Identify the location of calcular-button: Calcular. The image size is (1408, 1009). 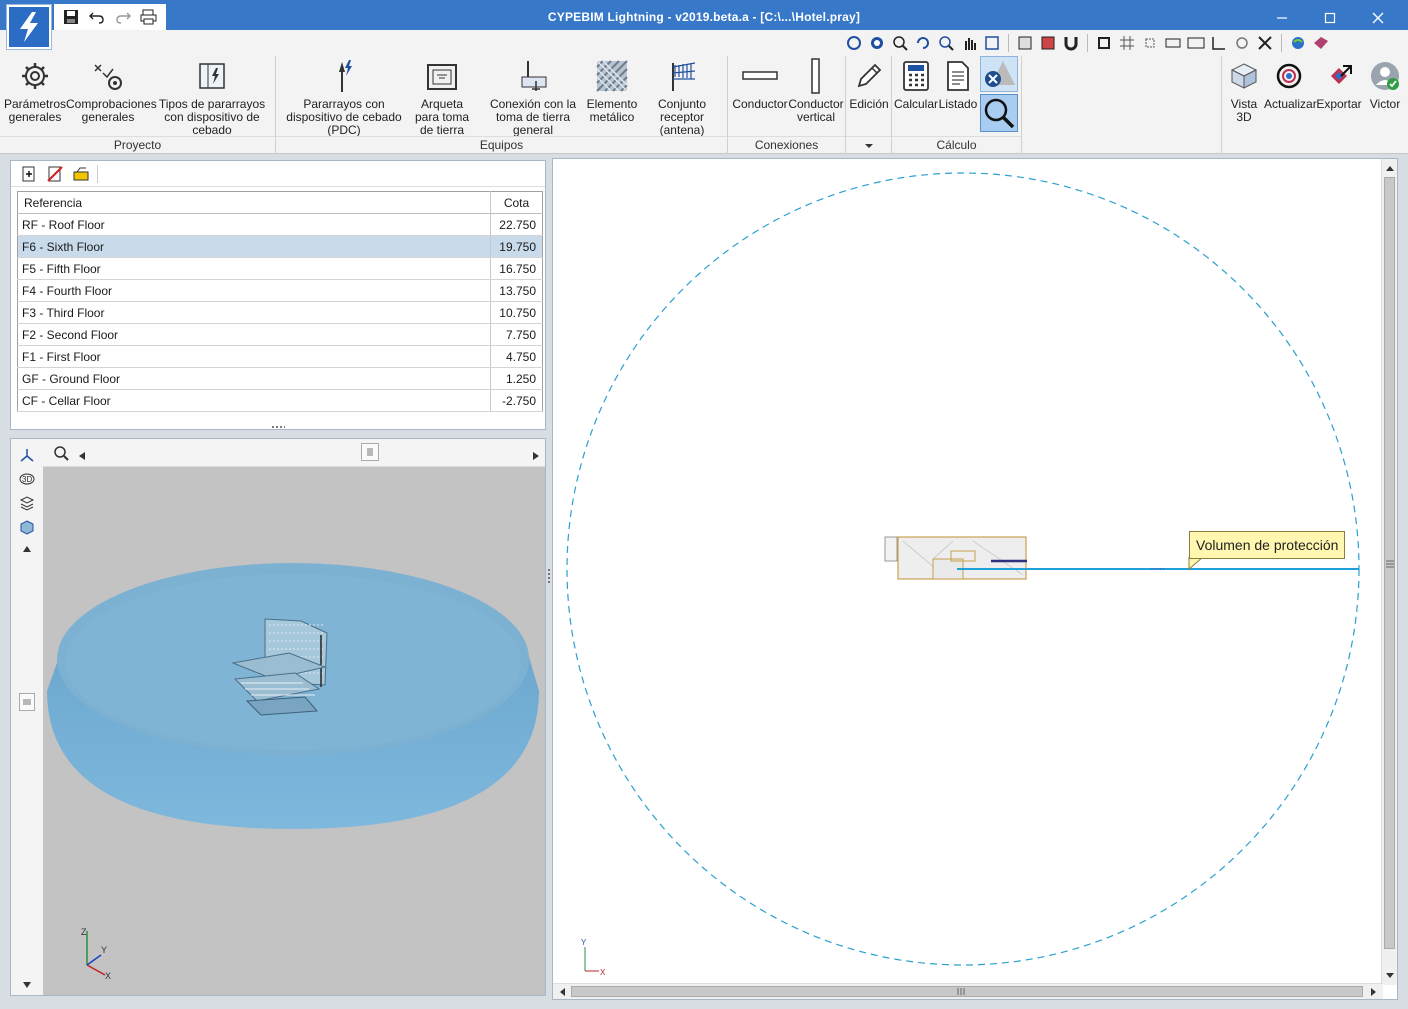
(916, 83).